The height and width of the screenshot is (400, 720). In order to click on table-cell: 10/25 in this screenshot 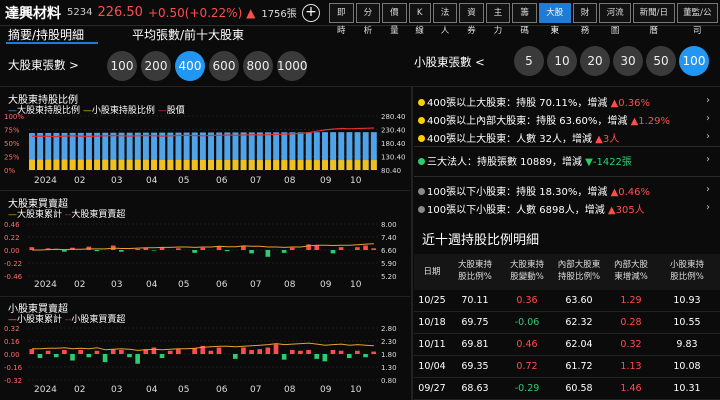, I will do `click(432, 300)`.